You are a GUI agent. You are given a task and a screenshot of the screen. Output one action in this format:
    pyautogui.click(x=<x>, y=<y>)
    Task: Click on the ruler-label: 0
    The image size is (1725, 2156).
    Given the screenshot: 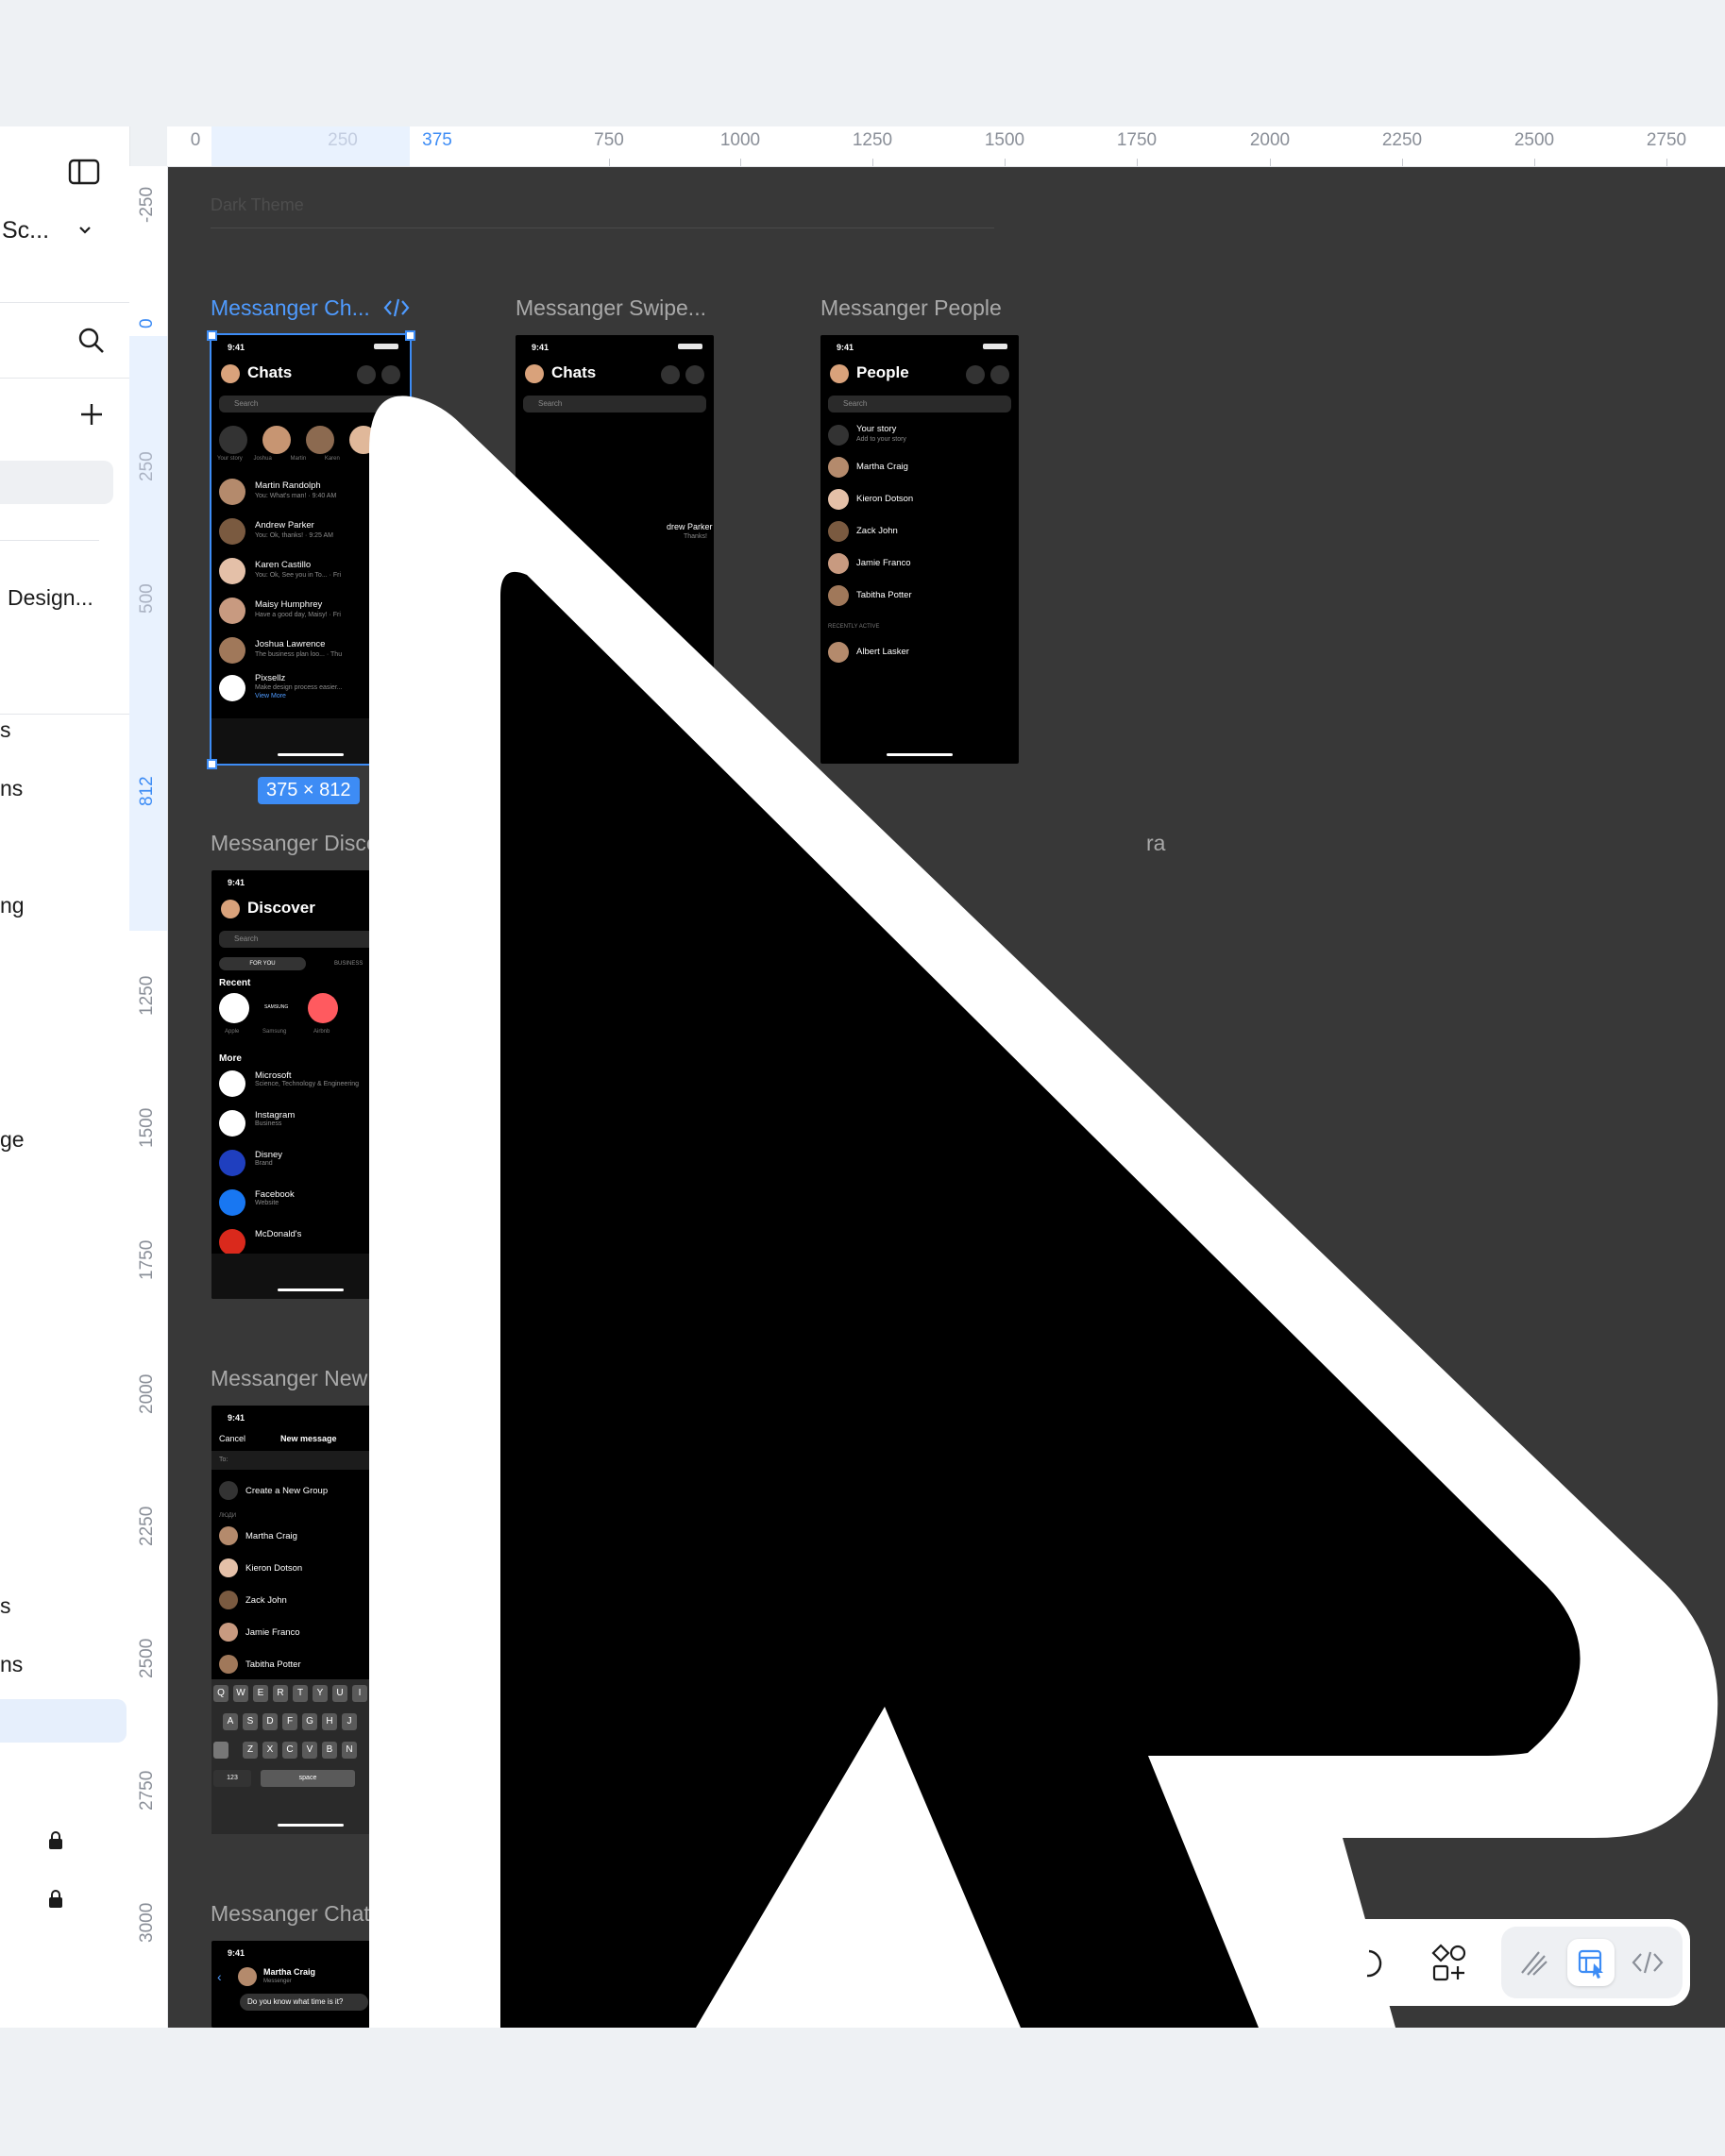 What is the action you would take?
    pyautogui.click(x=195, y=140)
    